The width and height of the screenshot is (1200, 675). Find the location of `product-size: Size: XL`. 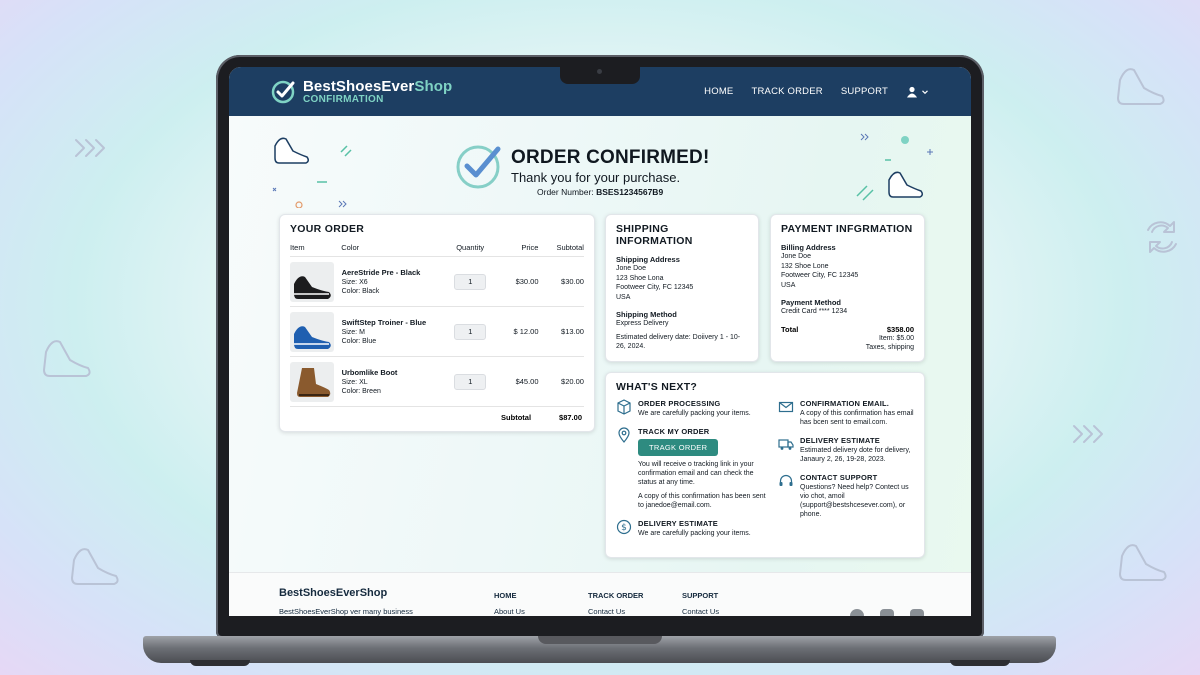

product-size: Size: XL is located at coordinates (354, 382).